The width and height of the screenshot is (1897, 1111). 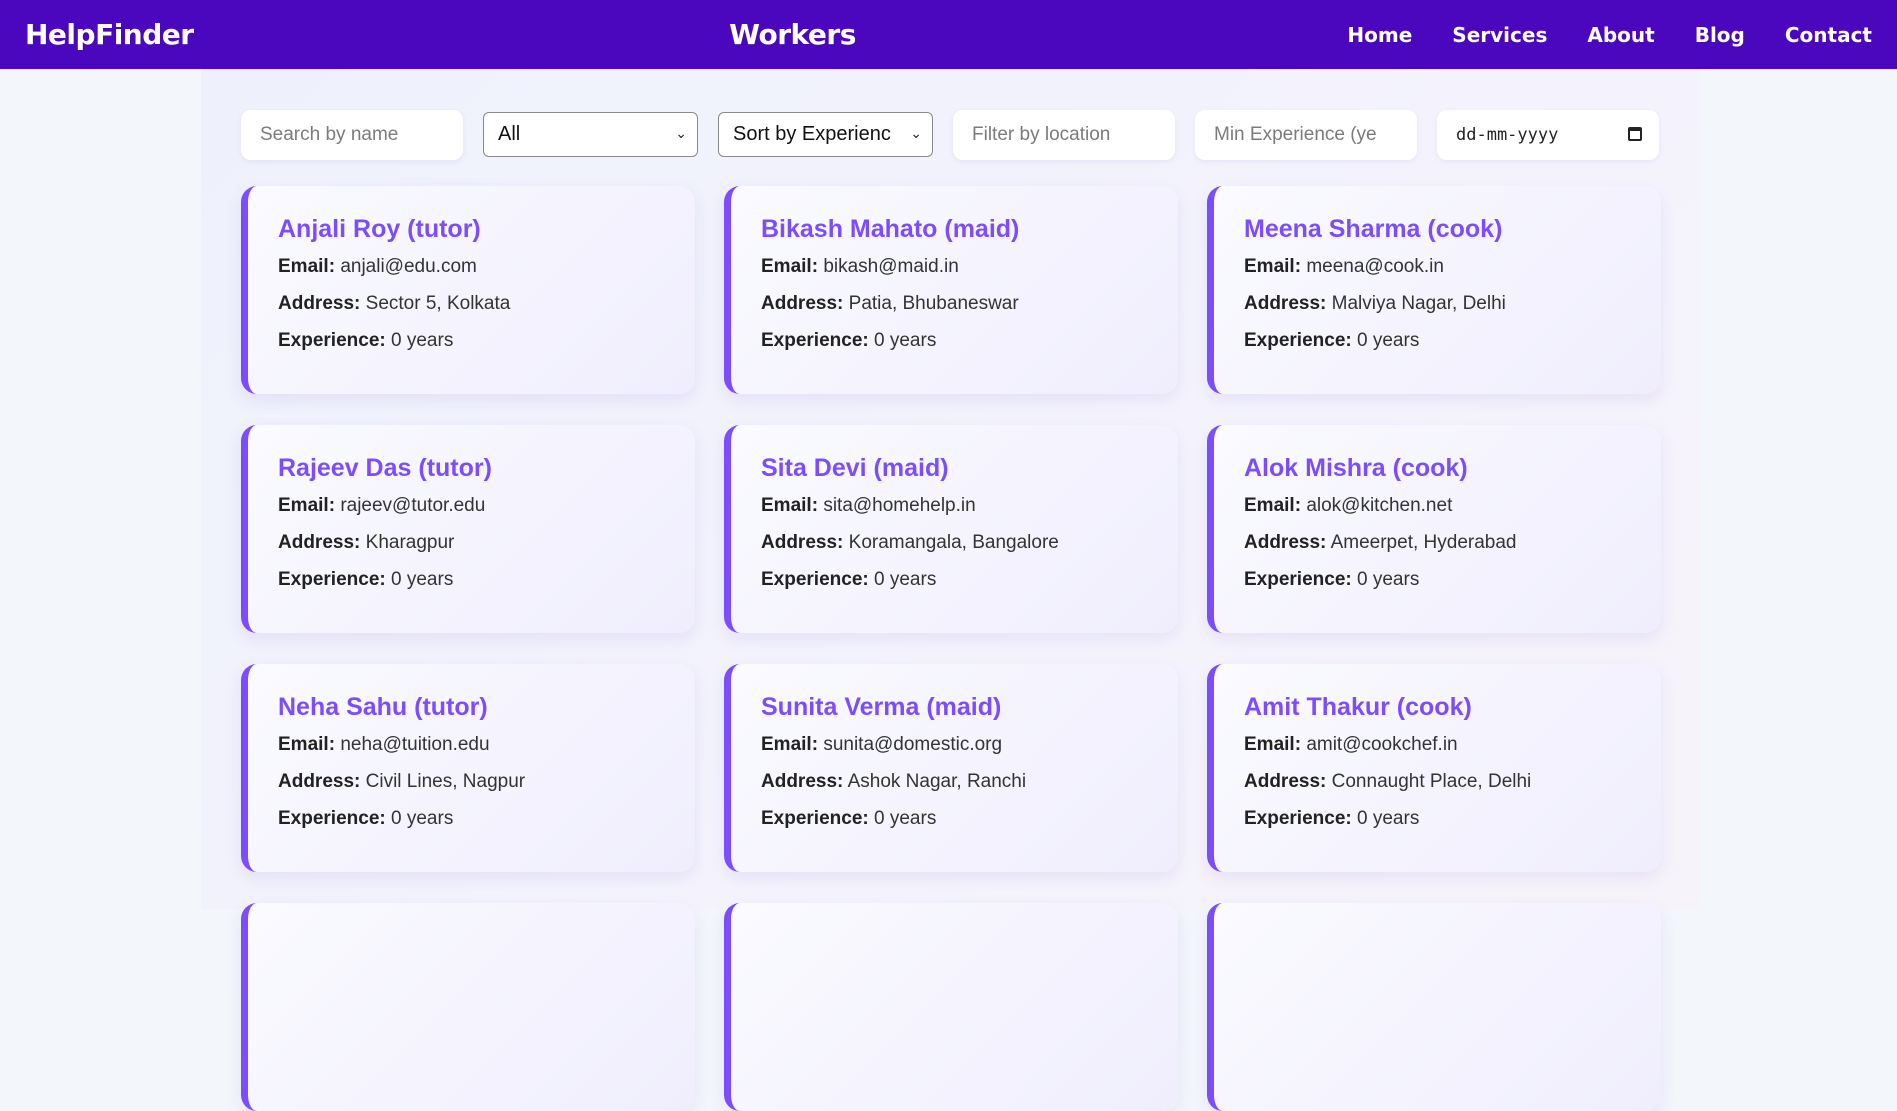 What do you see at coordinates (881, 707) in the screenshot?
I see `worker-name: Sunita Verma (maid)` at bounding box center [881, 707].